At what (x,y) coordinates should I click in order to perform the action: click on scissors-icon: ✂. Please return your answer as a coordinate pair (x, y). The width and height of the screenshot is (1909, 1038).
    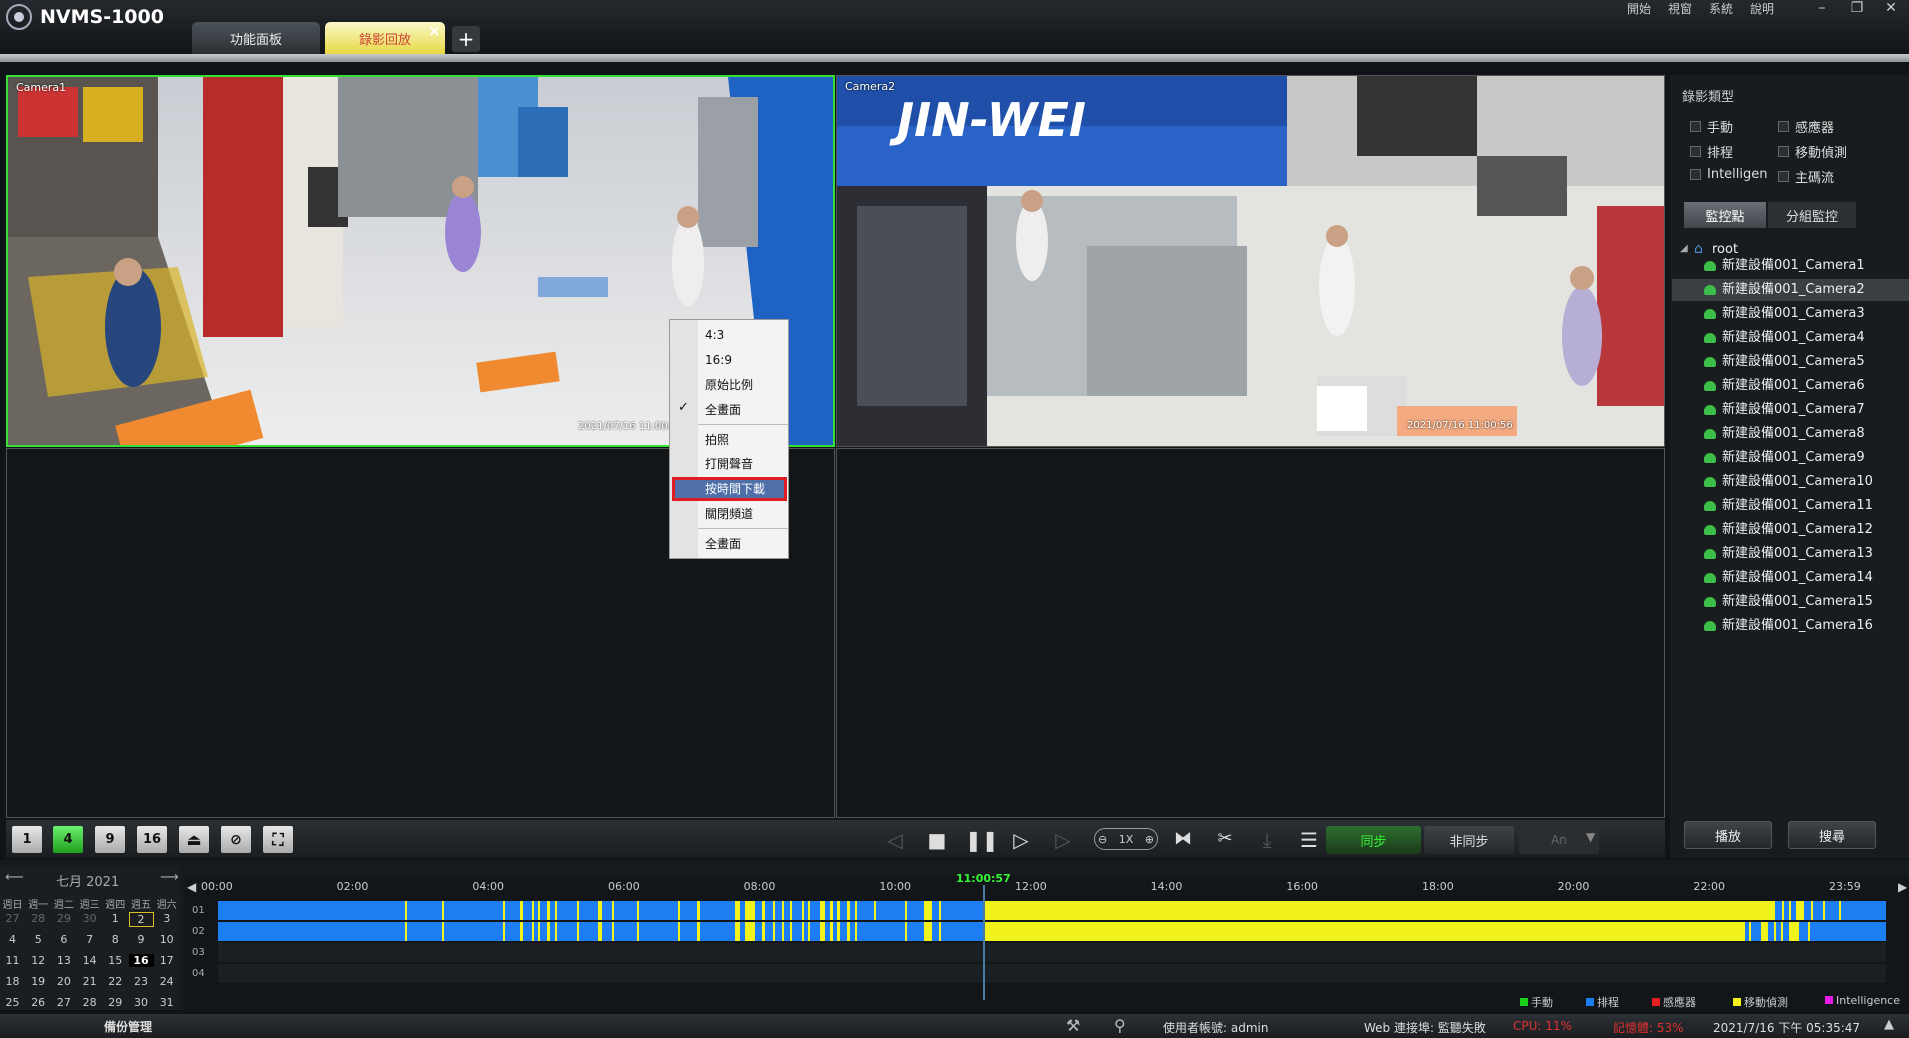
    Looking at the image, I should click on (1225, 838).